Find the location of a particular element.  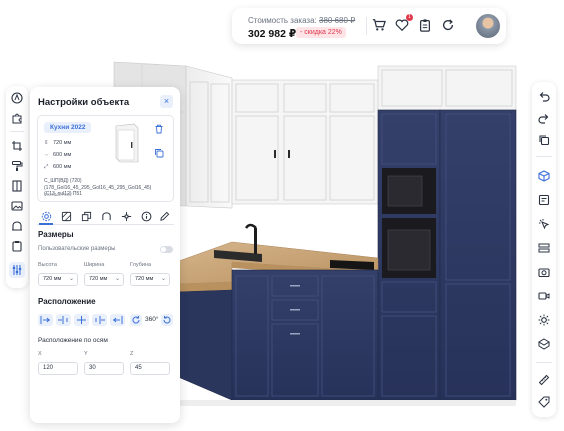

right-toolbar is located at coordinates (544, 249).